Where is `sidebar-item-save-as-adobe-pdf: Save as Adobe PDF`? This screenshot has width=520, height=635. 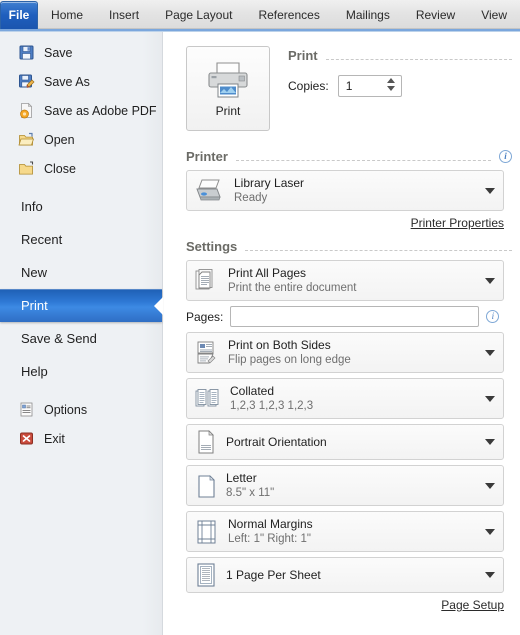
sidebar-item-save-as-adobe-pdf: Save as Adobe PDF is located at coordinates (81, 110).